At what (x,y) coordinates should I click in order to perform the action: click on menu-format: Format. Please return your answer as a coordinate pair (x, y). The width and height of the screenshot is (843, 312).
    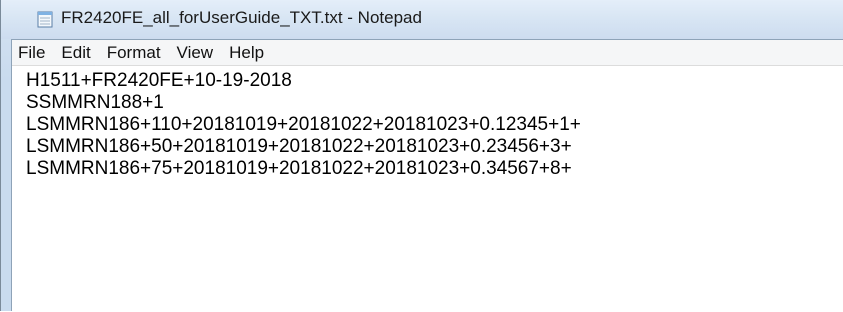
    Looking at the image, I should click on (134, 52).